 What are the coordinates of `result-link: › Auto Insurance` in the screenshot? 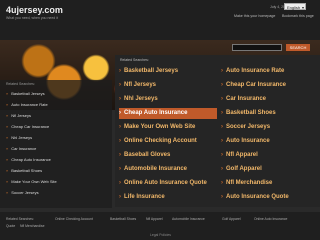 It's located at (270, 141).